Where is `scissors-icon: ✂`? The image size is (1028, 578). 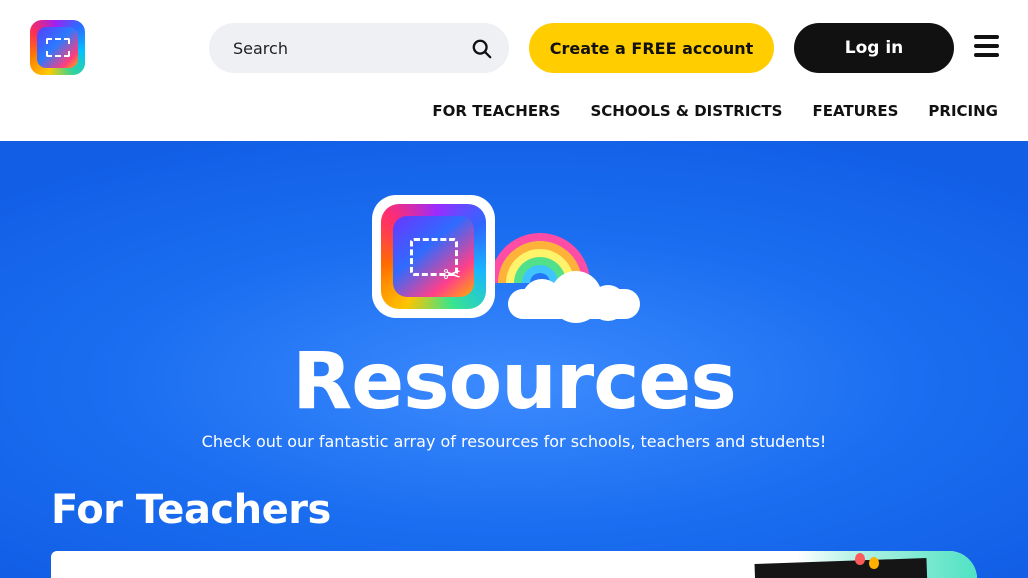 scissors-icon: ✂ is located at coordinates (452, 275).